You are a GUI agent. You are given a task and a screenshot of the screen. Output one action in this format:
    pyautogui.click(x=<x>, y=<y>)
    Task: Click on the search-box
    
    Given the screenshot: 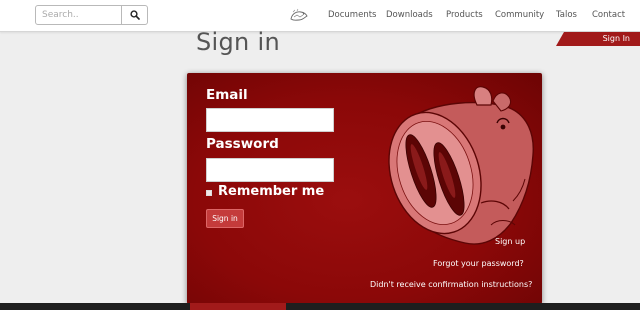 What is the action you would take?
    pyautogui.click(x=91, y=15)
    